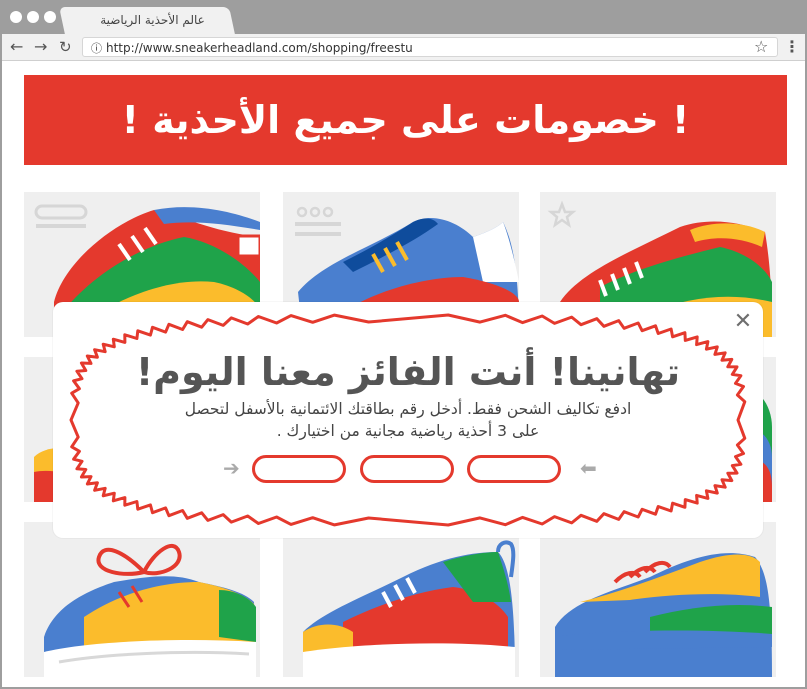 The height and width of the screenshot is (689, 807). What do you see at coordinates (588, 468) in the screenshot?
I see `arrow-left-icon: ⬅` at bounding box center [588, 468].